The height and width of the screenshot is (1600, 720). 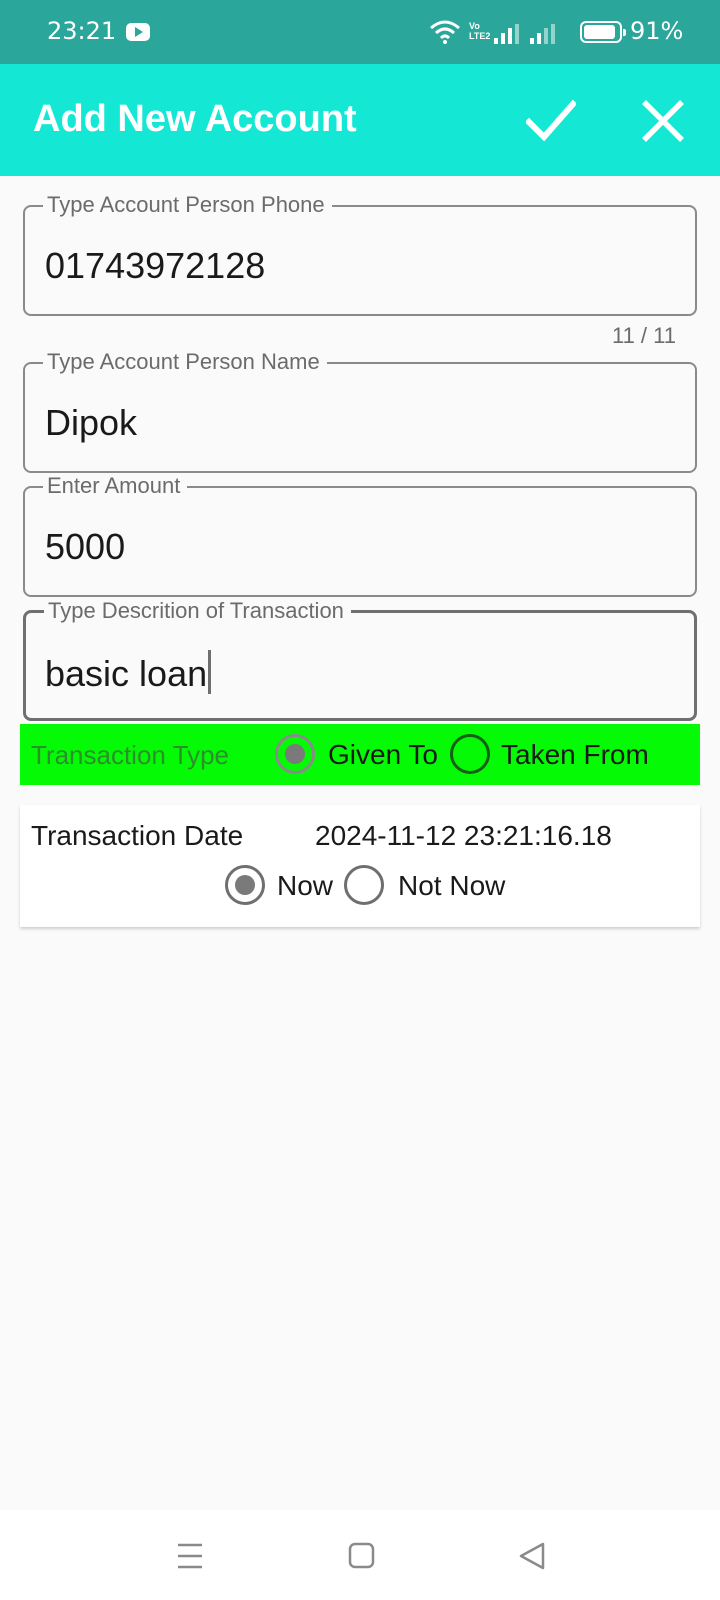 I want to click on app-bar: Add New Account, so click(x=360, y=120).